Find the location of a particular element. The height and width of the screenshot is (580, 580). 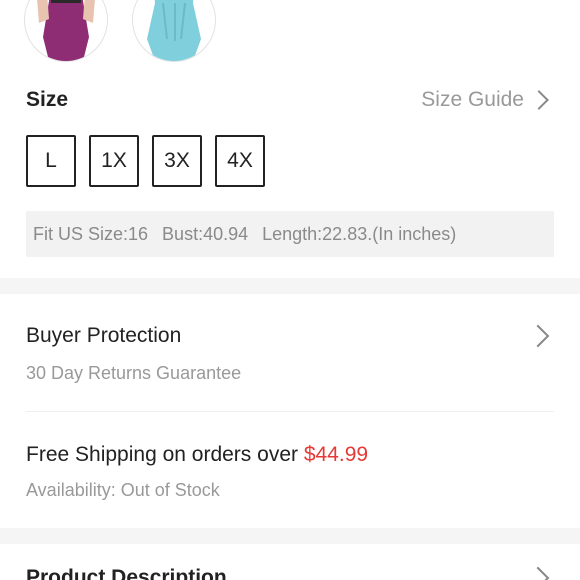

buyer-protection-subtitle: 30 Day Returns Guarantee is located at coordinates (134, 373).